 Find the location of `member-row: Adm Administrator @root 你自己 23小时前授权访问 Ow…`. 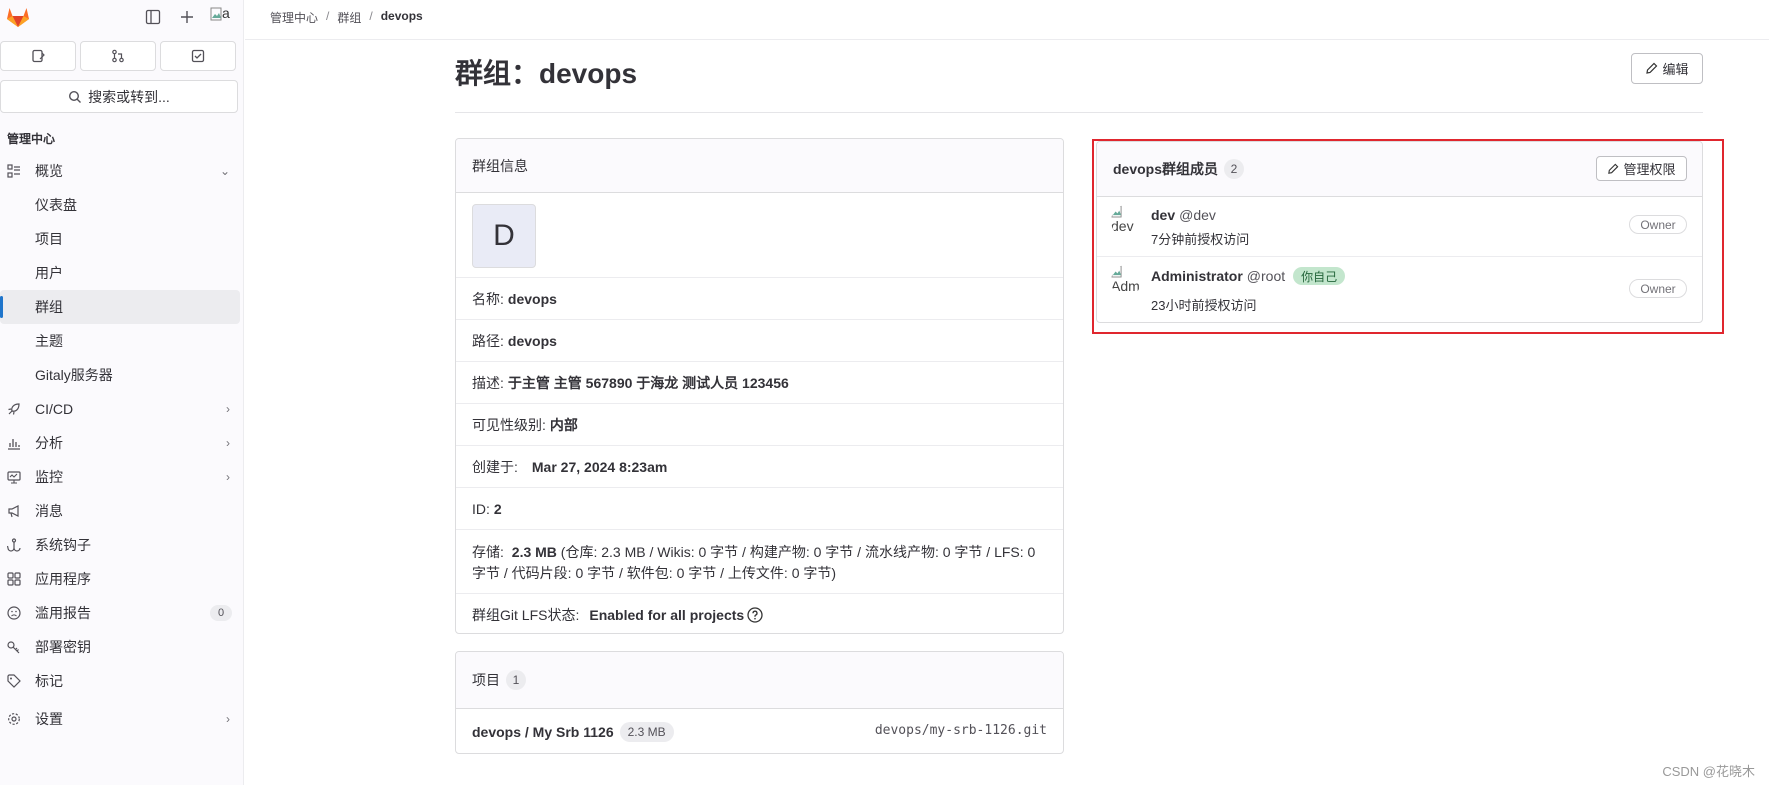

member-row: Adm Administrator @root 你自己 23小时前授权访问 Ow… is located at coordinates (1399, 289).